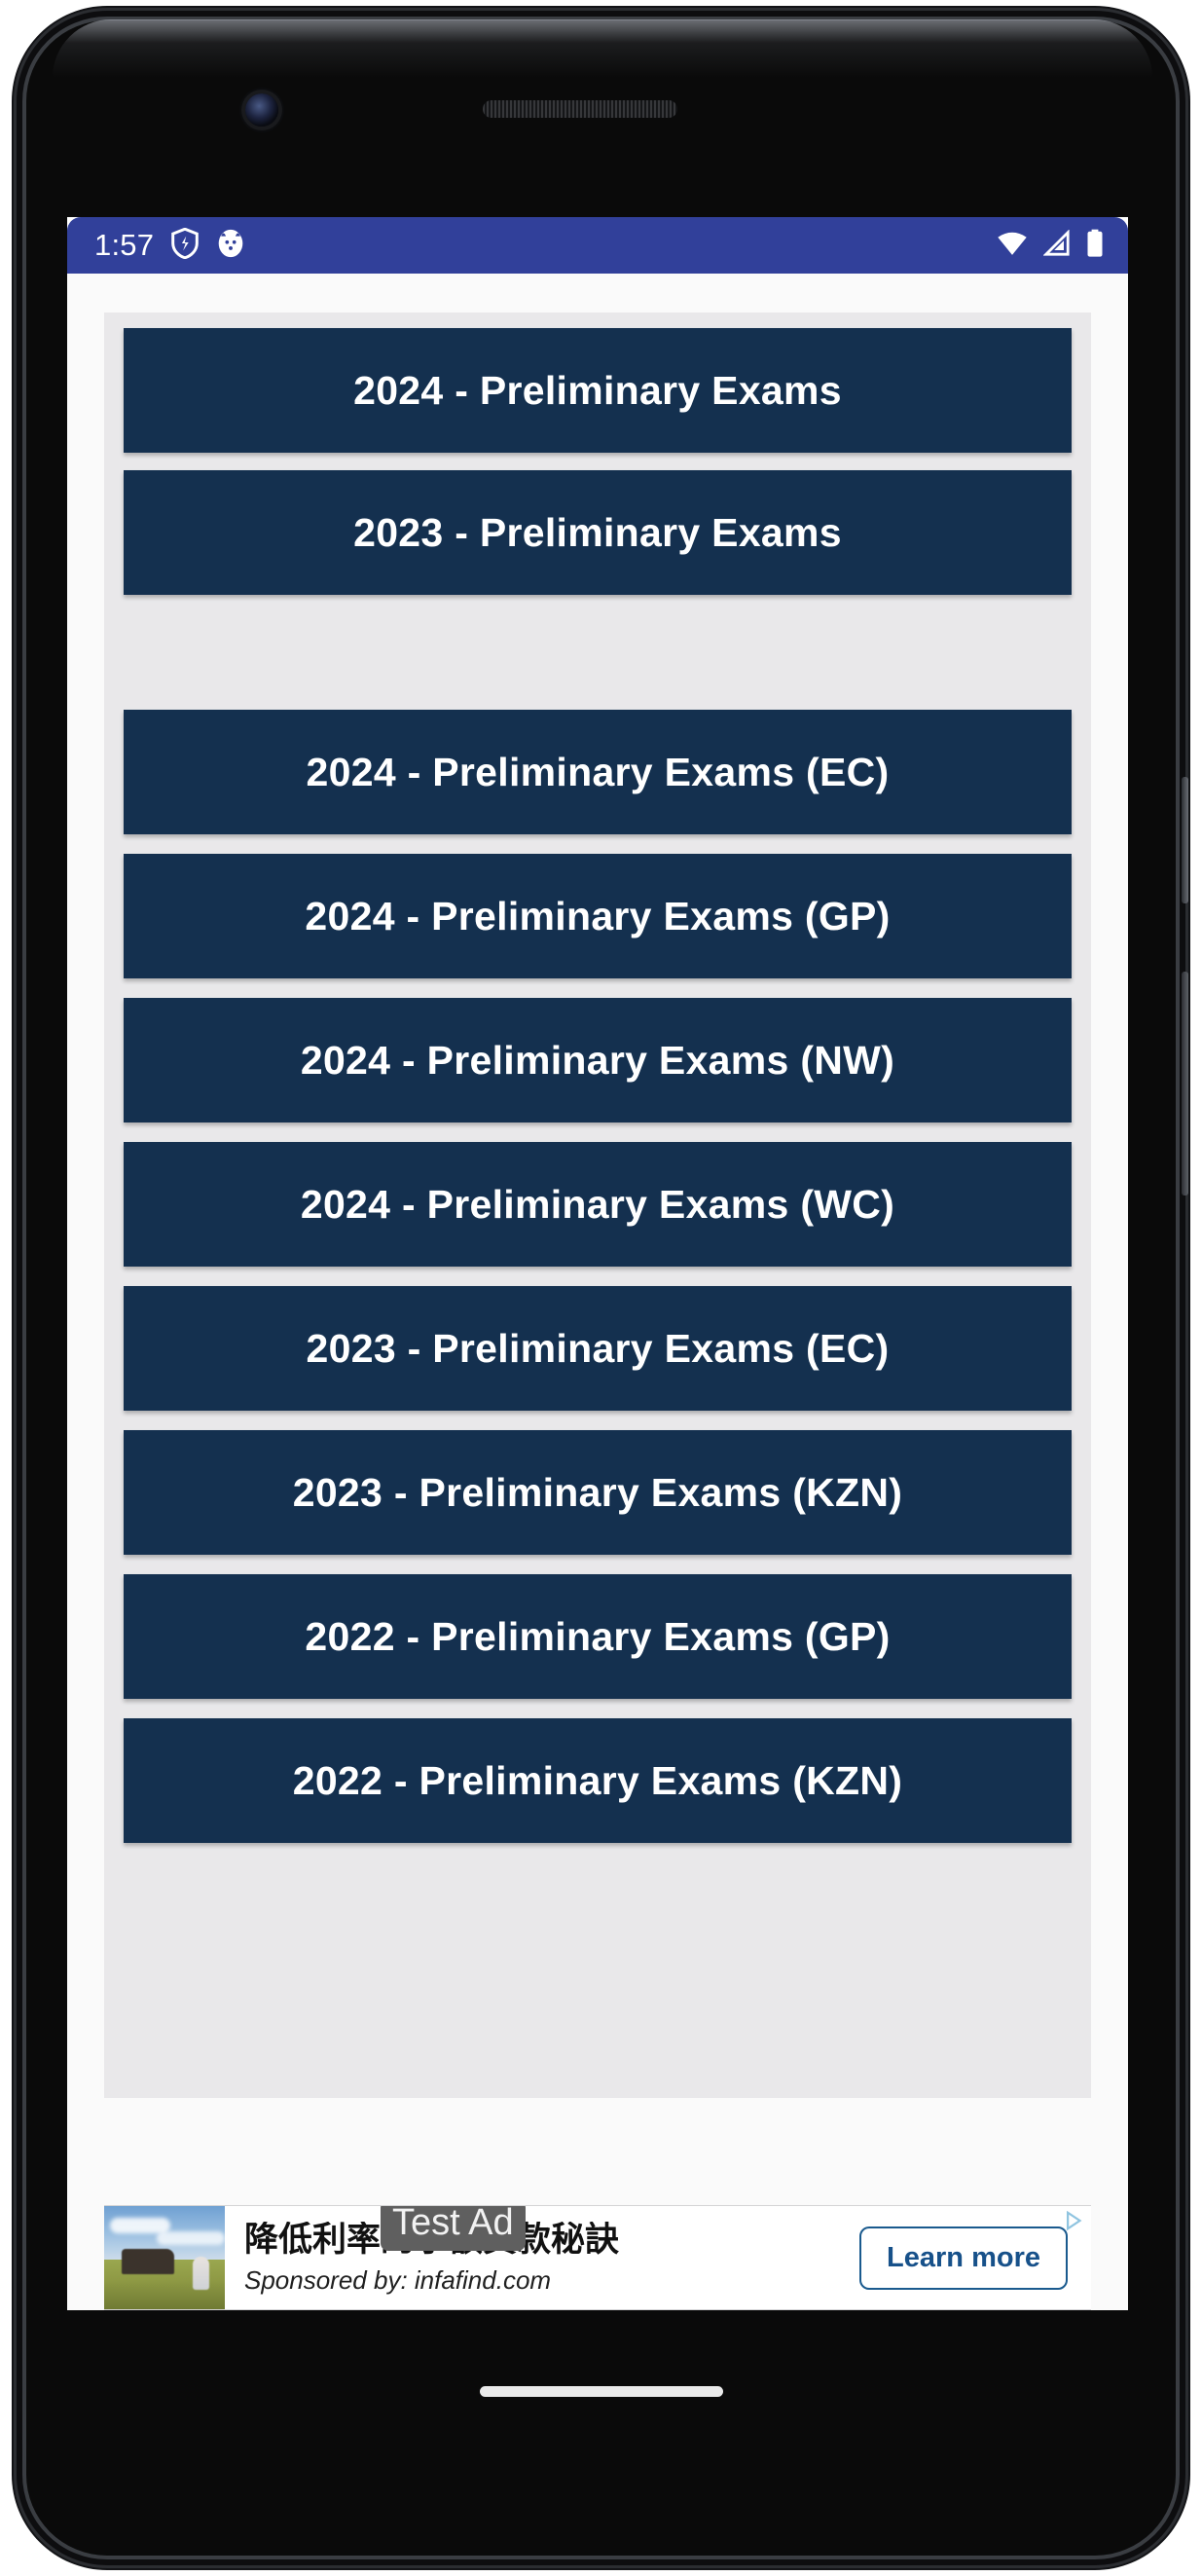  I want to click on exam-button-2022-preliminary-kzn: 2022 - Preliminary Exams (KZN), so click(598, 1780).